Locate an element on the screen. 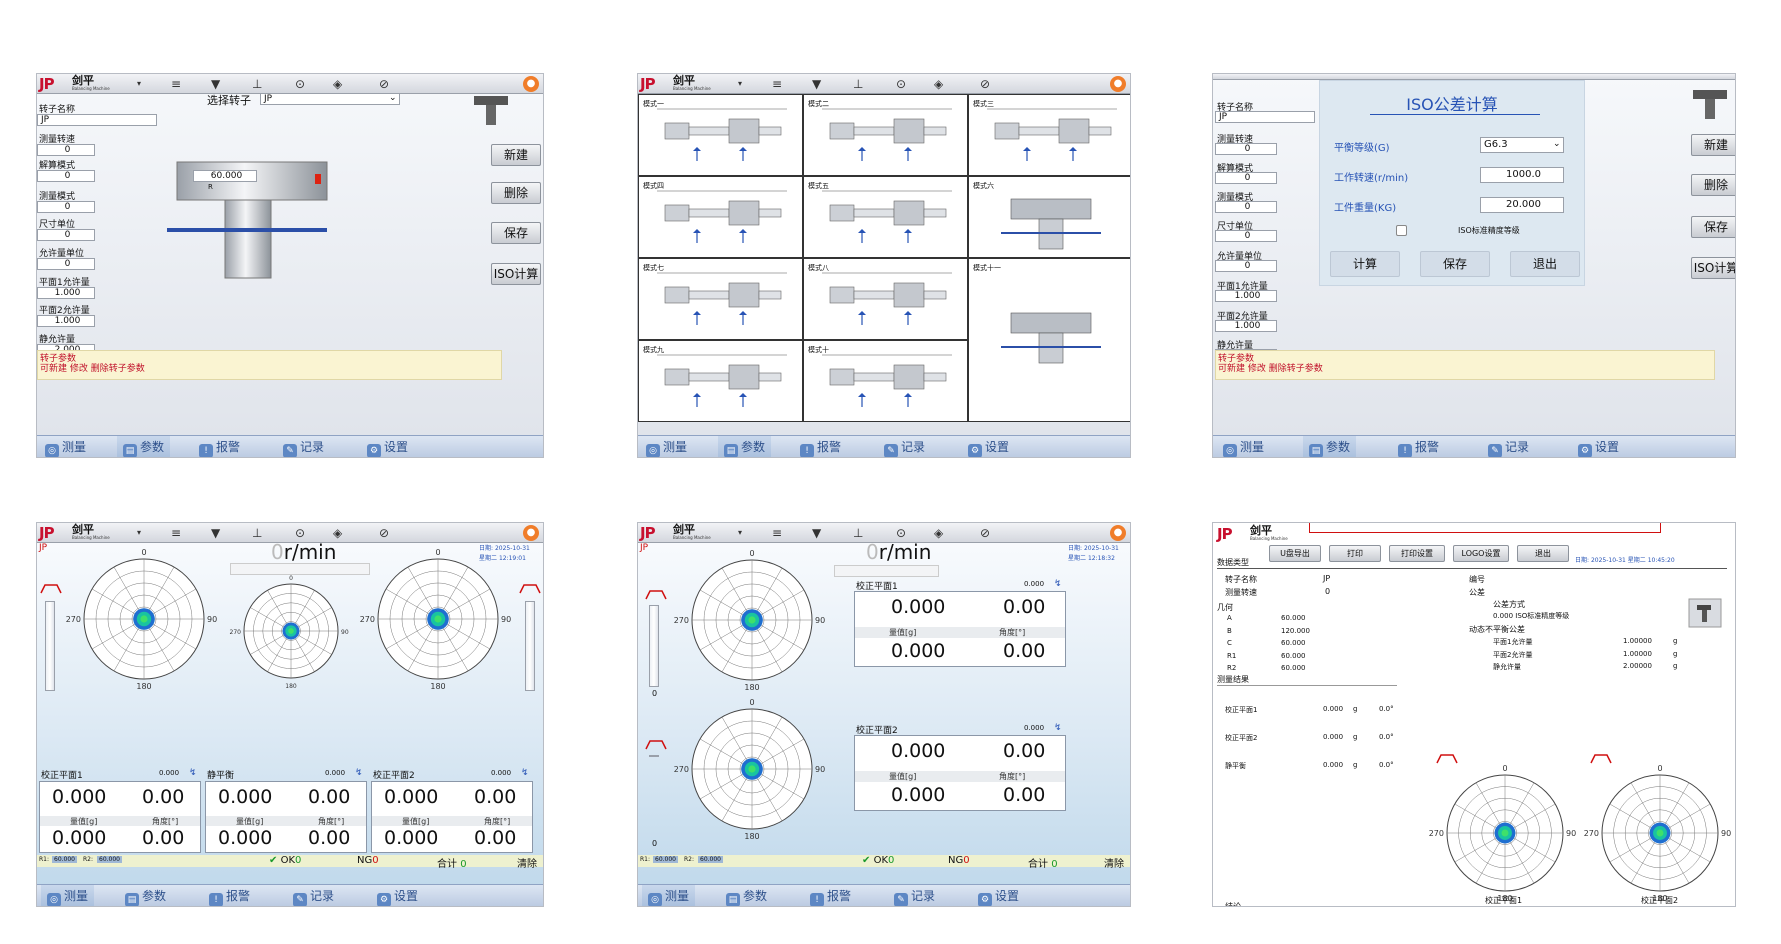 The image size is (1781, 944). mode-card: 模式六 is located at coordinates (1049, 217).